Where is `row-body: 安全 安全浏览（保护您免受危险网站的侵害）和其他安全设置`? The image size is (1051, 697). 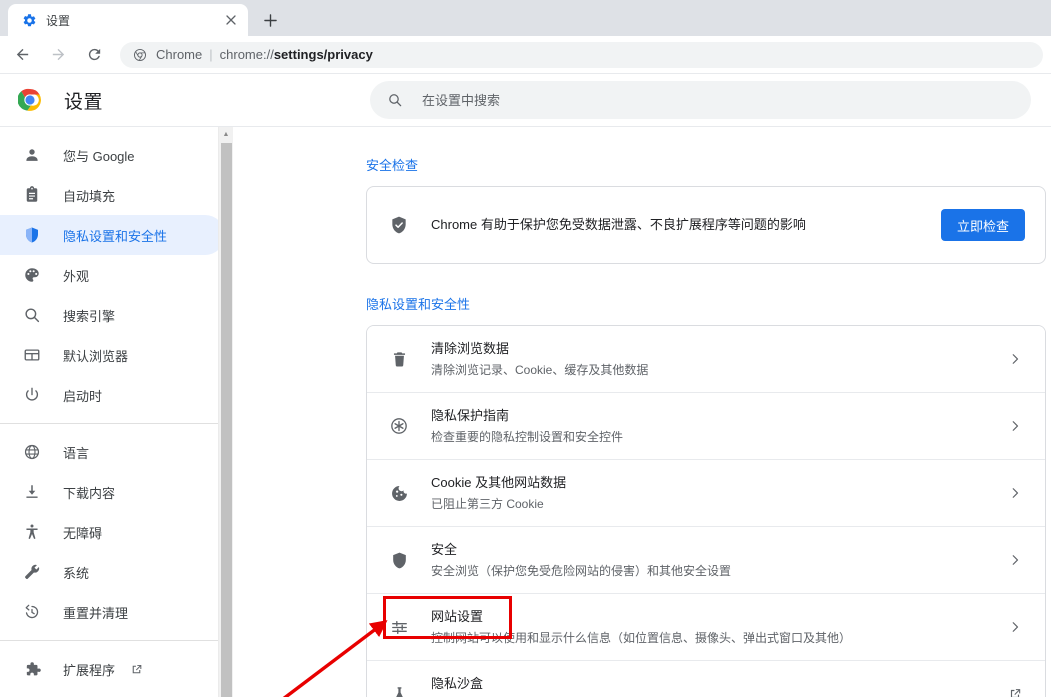
row-body: 安全 安全浏览（保护您免受危险网站的侵害）和其他安全设置 is located at coordinates (712, 560).